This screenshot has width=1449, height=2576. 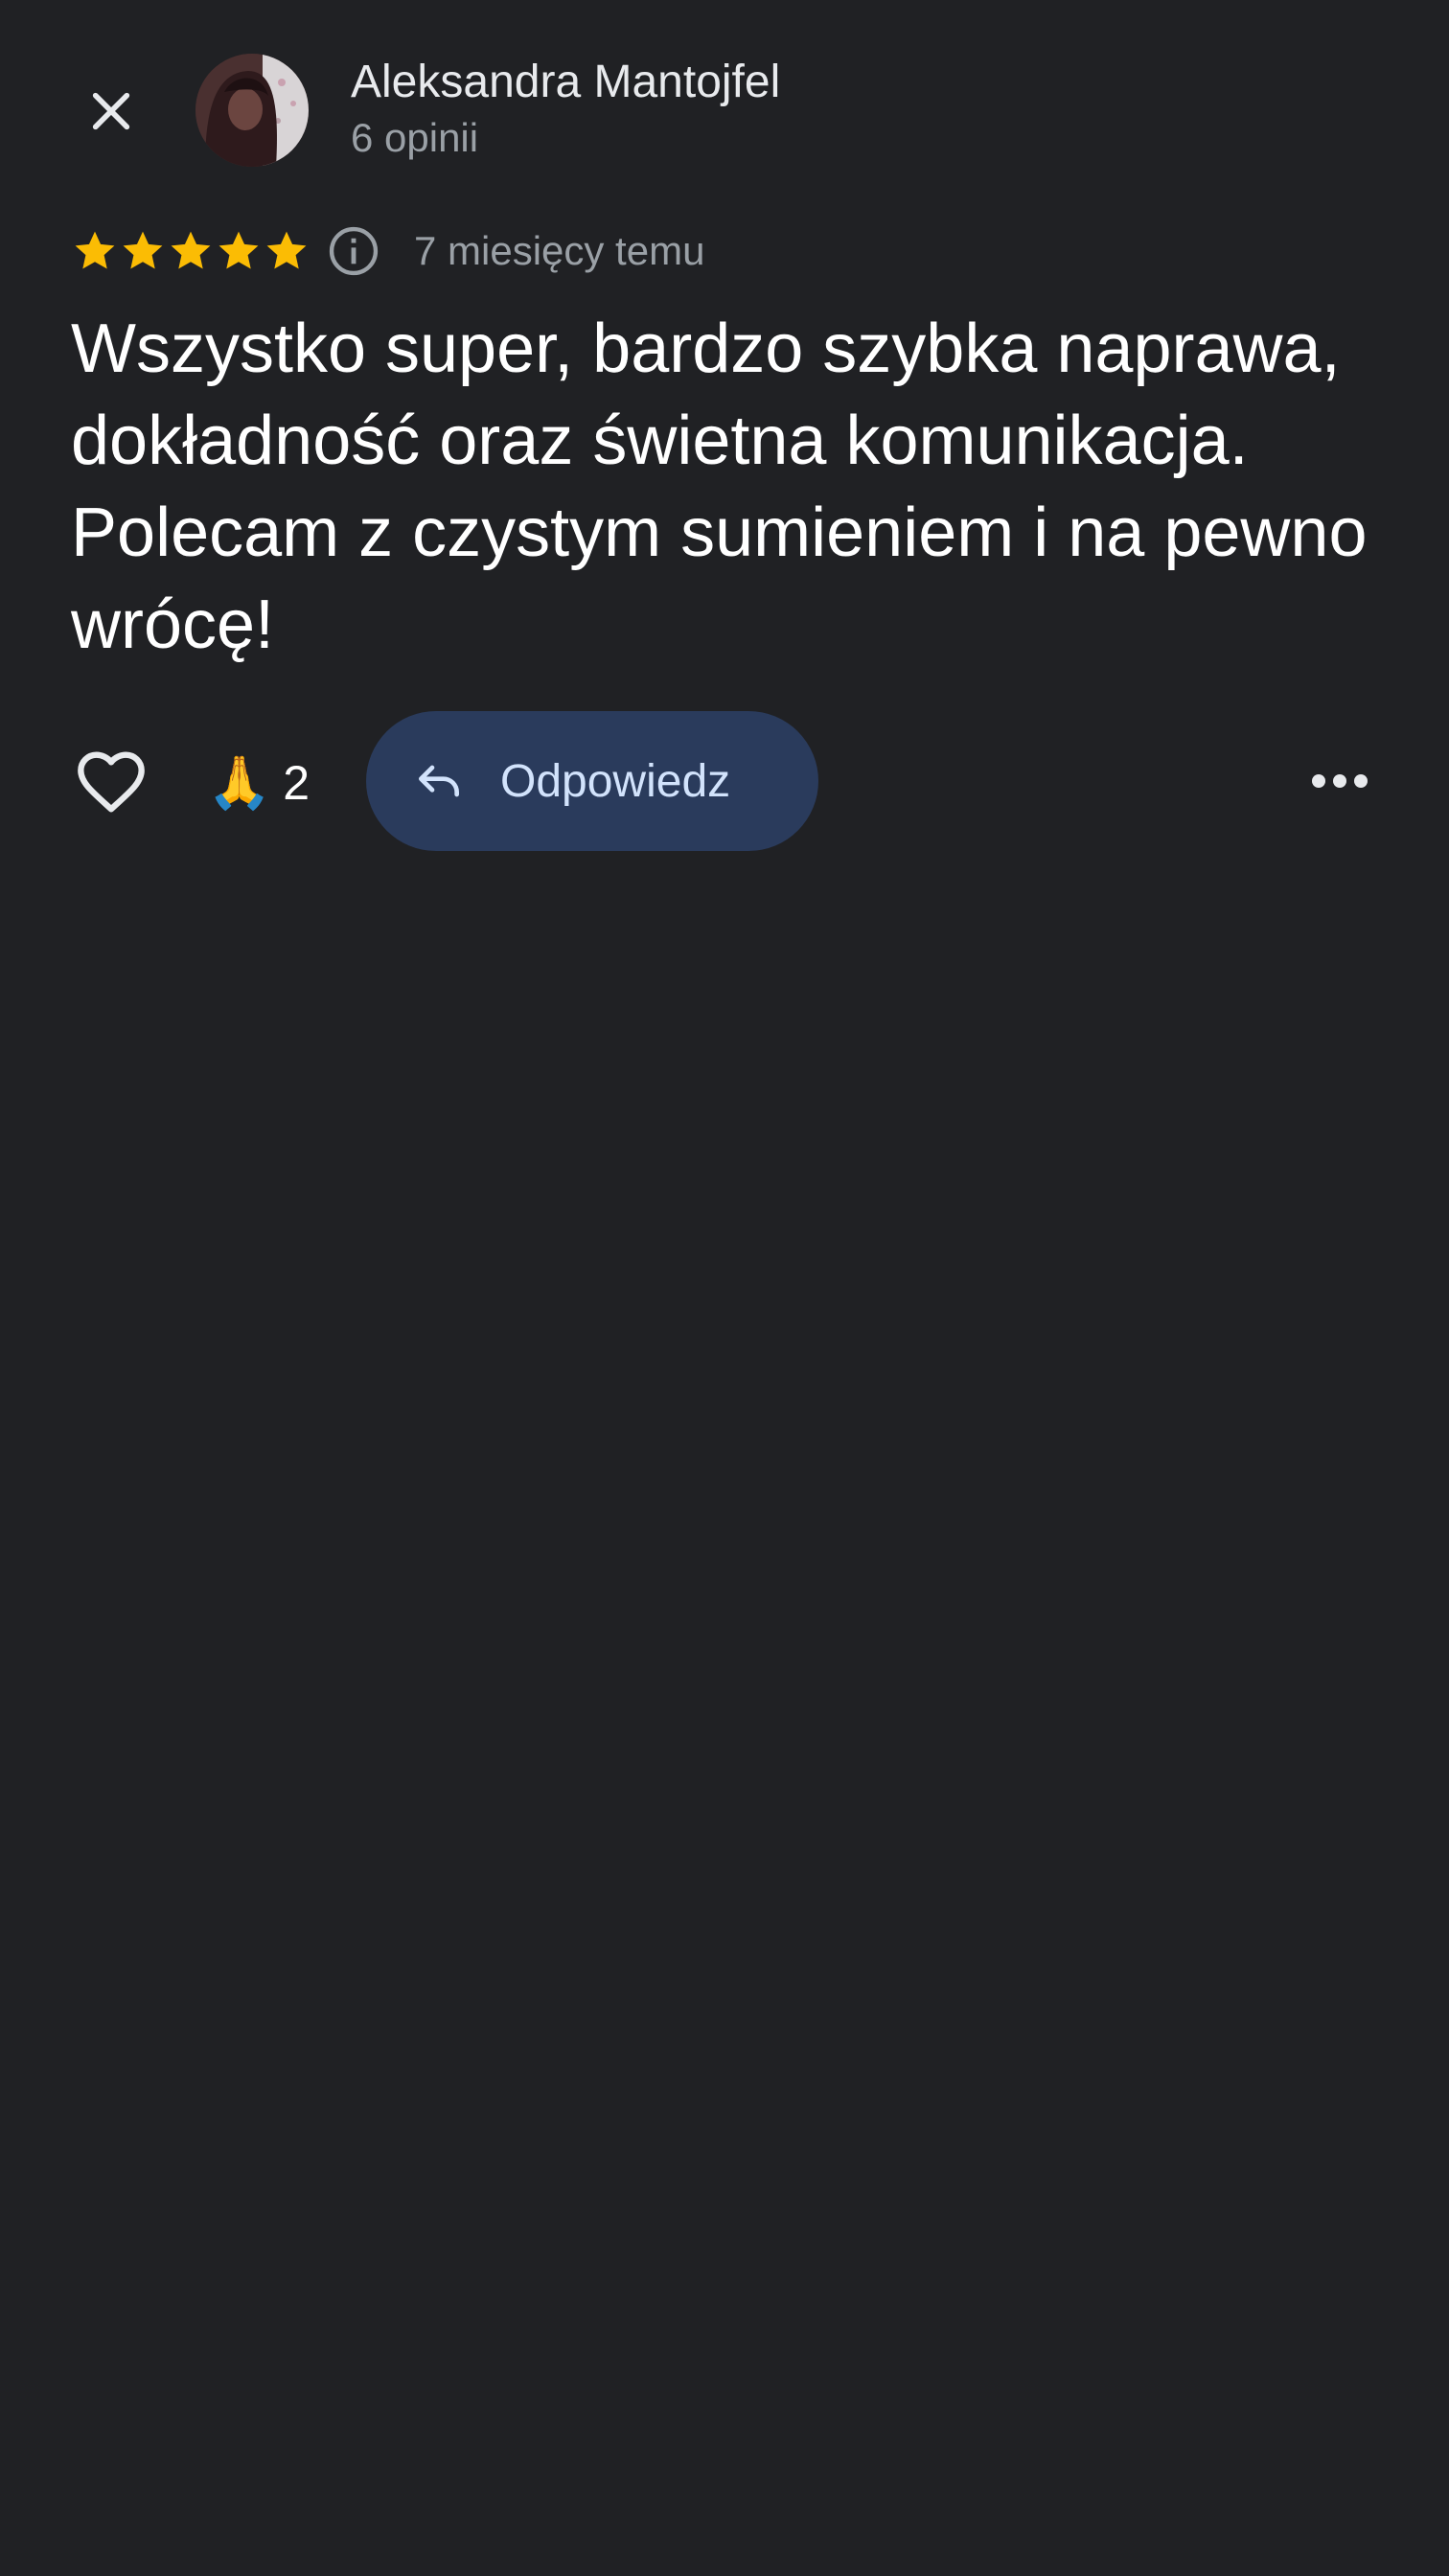 What do you see at coordinates (387, 251) in the screenshot?
I see `rating-row: 7 miesięcy temu` at bounding box center [387, 251].